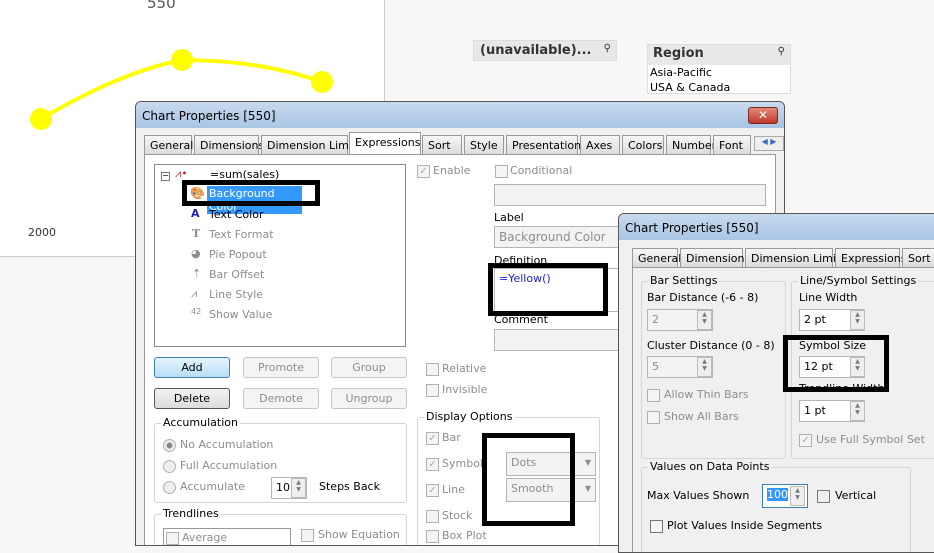 This screenshot has width=934, height=553. I want to click on checkbox-label: Conditional, so click(541, 170).